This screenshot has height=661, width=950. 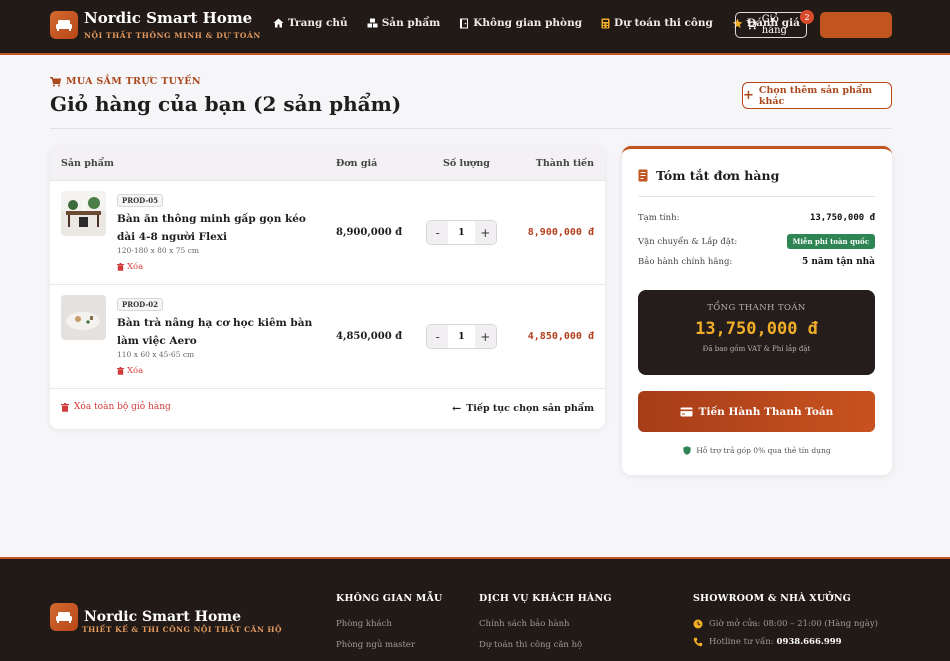 I want to click on grand-total-note: Đã bao gồm VAT & Phí lắp đặt, so click(x=756, y=349).